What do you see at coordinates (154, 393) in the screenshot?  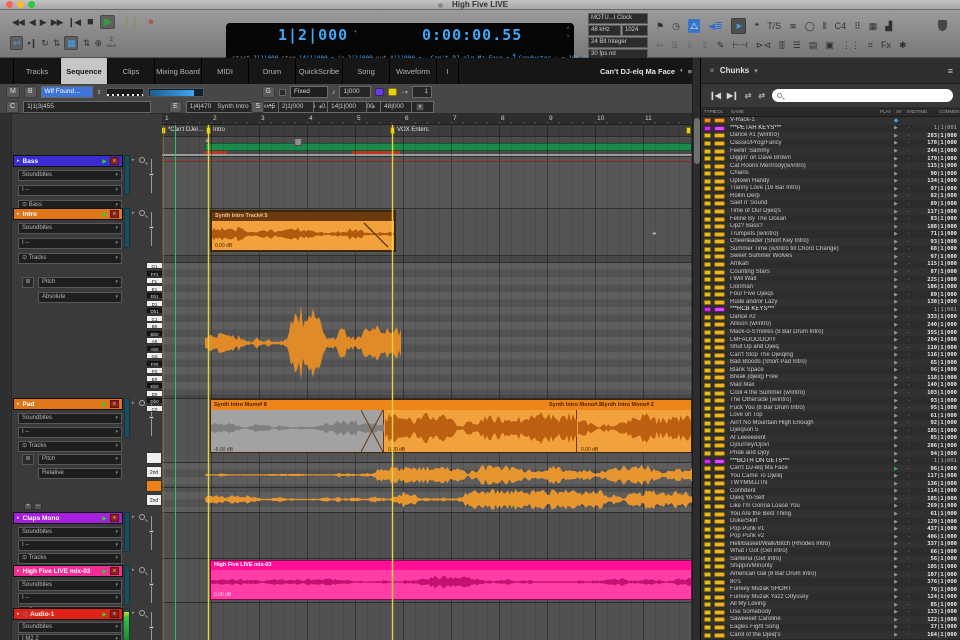 I see `piano-key-d0: D0` at bounding box center [154, 393].